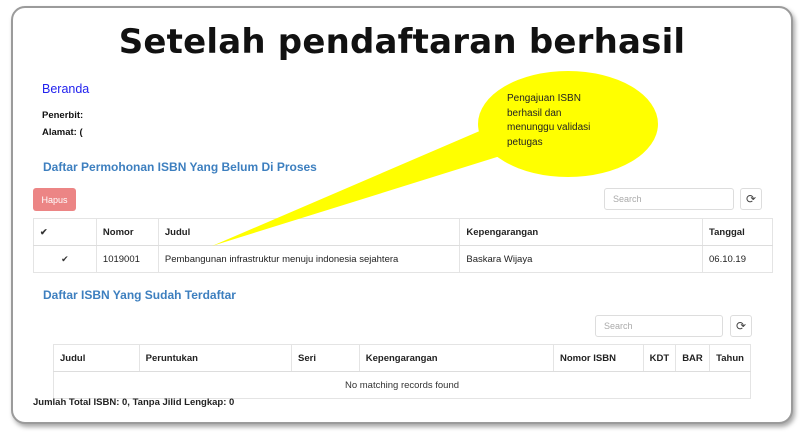  I want to click on select-all-checkbox: ✔, so click(65, 232).